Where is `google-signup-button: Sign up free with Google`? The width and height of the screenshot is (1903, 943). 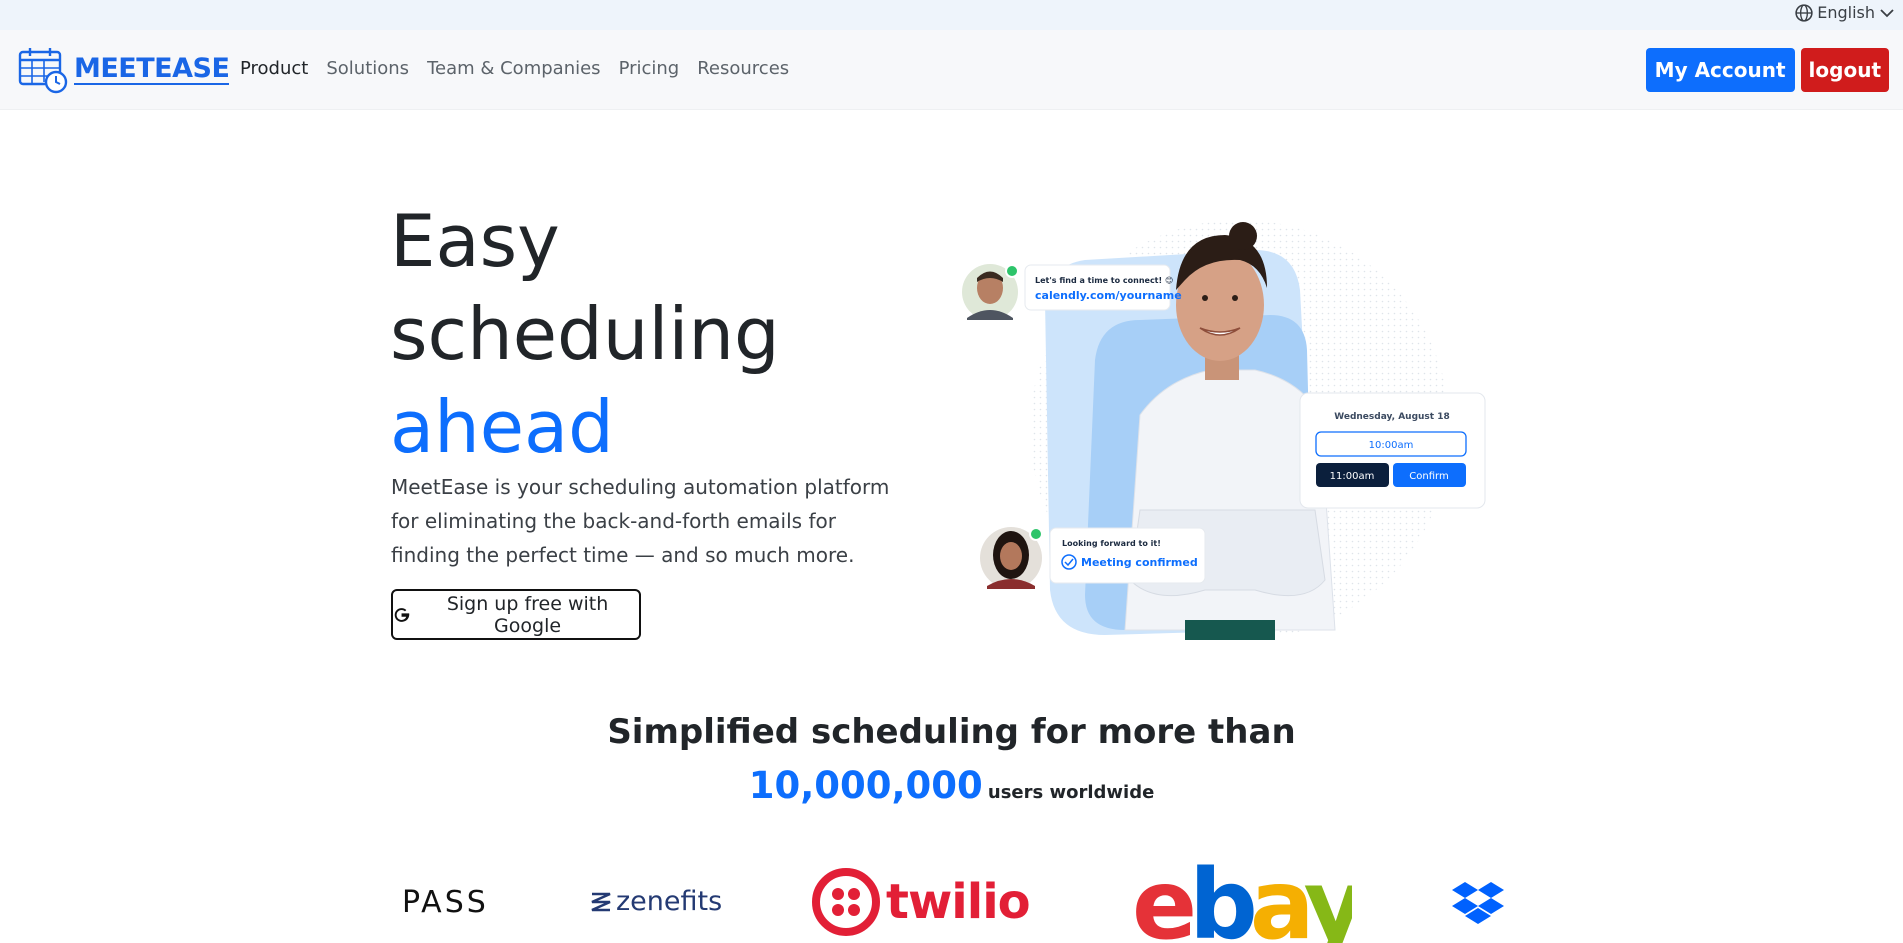 google-signup-button: Sign up free with Google is located at coordinates (516, 614).